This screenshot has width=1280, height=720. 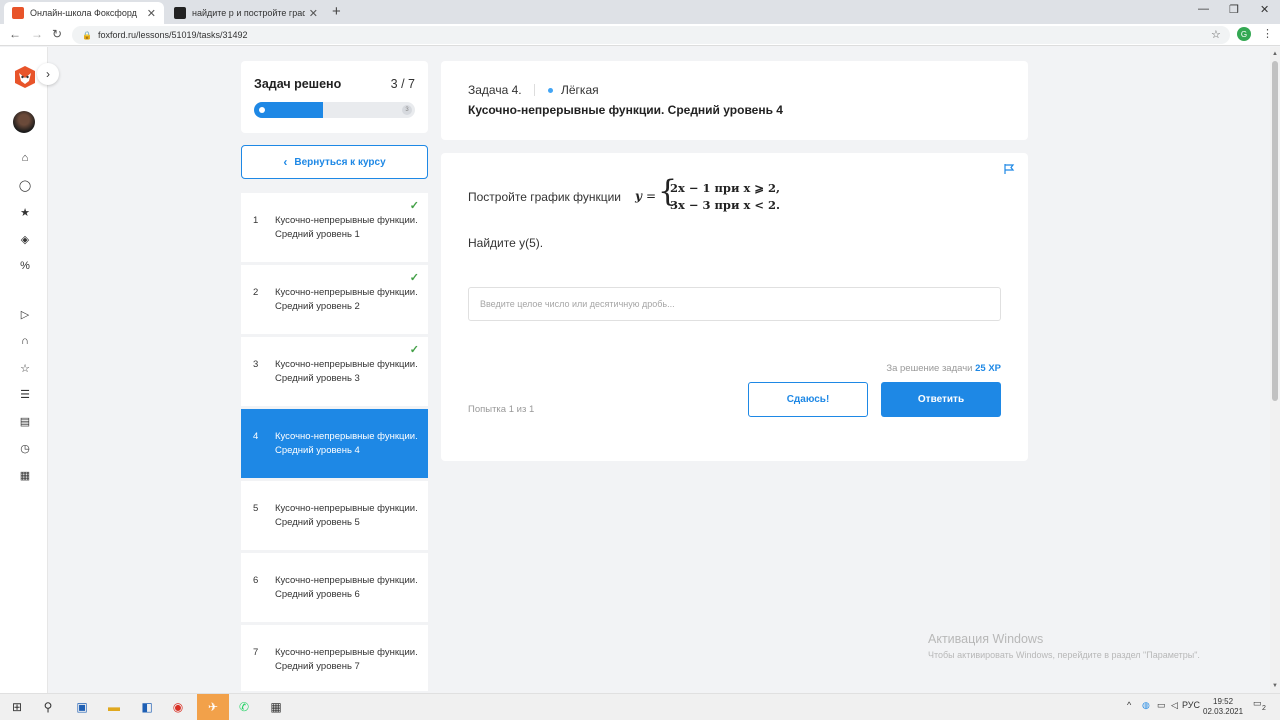 What do you see at coordinates (262, 110) in the screenshot?
I see `progress-start-dot` at bounding box center [262, 110].